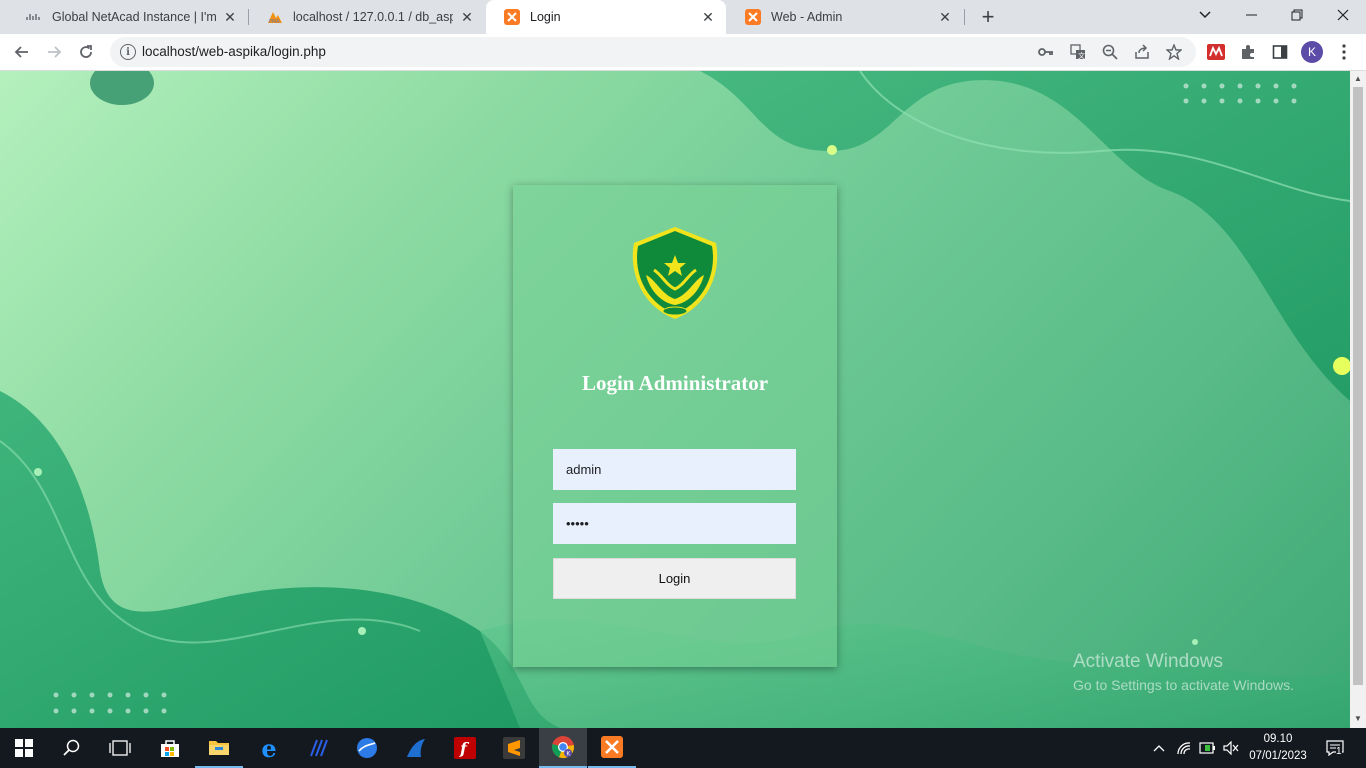 The width and height of the screenshot is (1366, 768). What do you see at coordinates (1205, 15) in the screenshot?
I see `tab-search-icon` at bounding box center [1205, 15].